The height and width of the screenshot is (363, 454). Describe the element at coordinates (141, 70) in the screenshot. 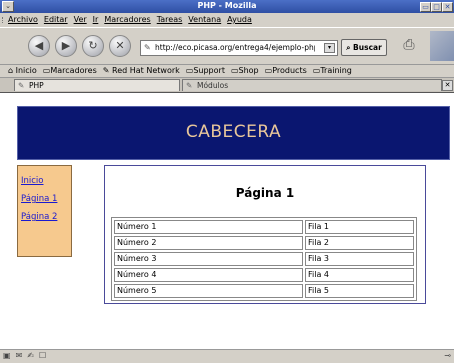

I see `bookmark-red-hat-network: ✎ Red Hat Network` at that location.